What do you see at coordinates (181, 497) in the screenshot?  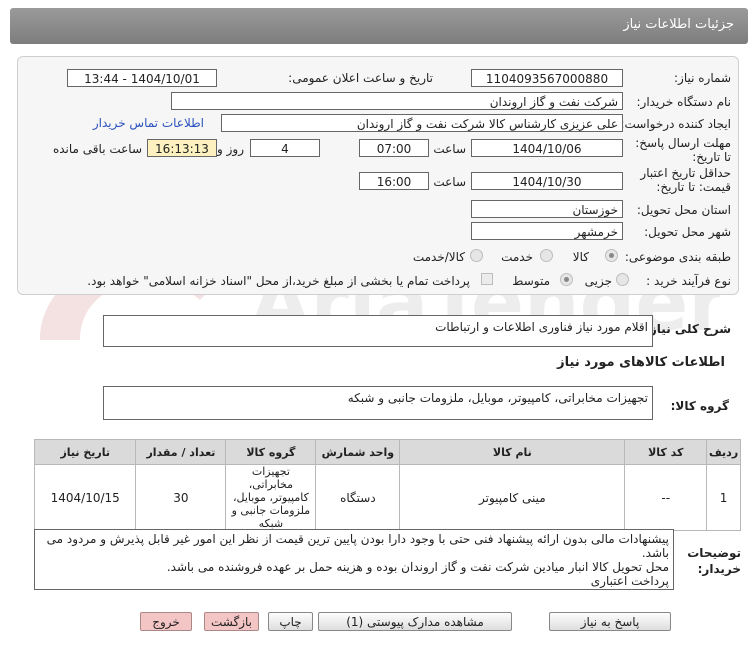 I see `cell-quantity: 30` at bounding box center [181, 497].